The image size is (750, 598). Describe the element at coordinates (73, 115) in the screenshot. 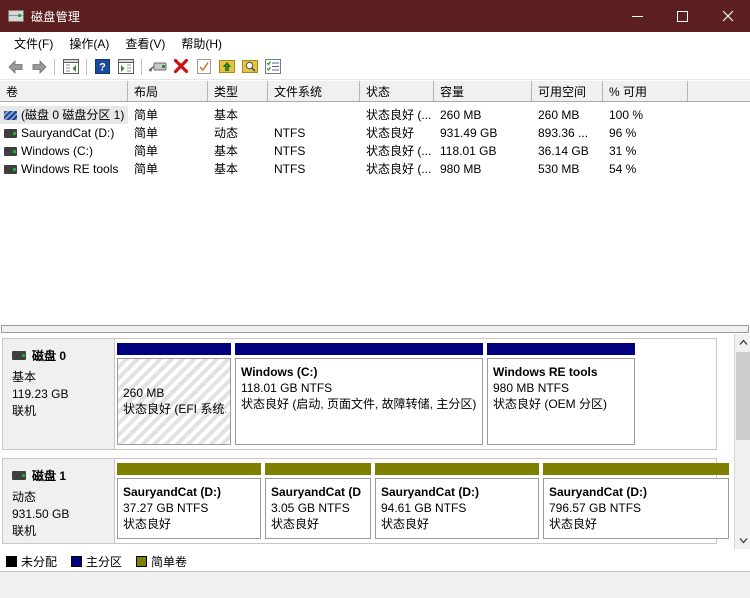

I see `cell-volume-label: (磁盘 0 磁盘分区 1)` at that location.